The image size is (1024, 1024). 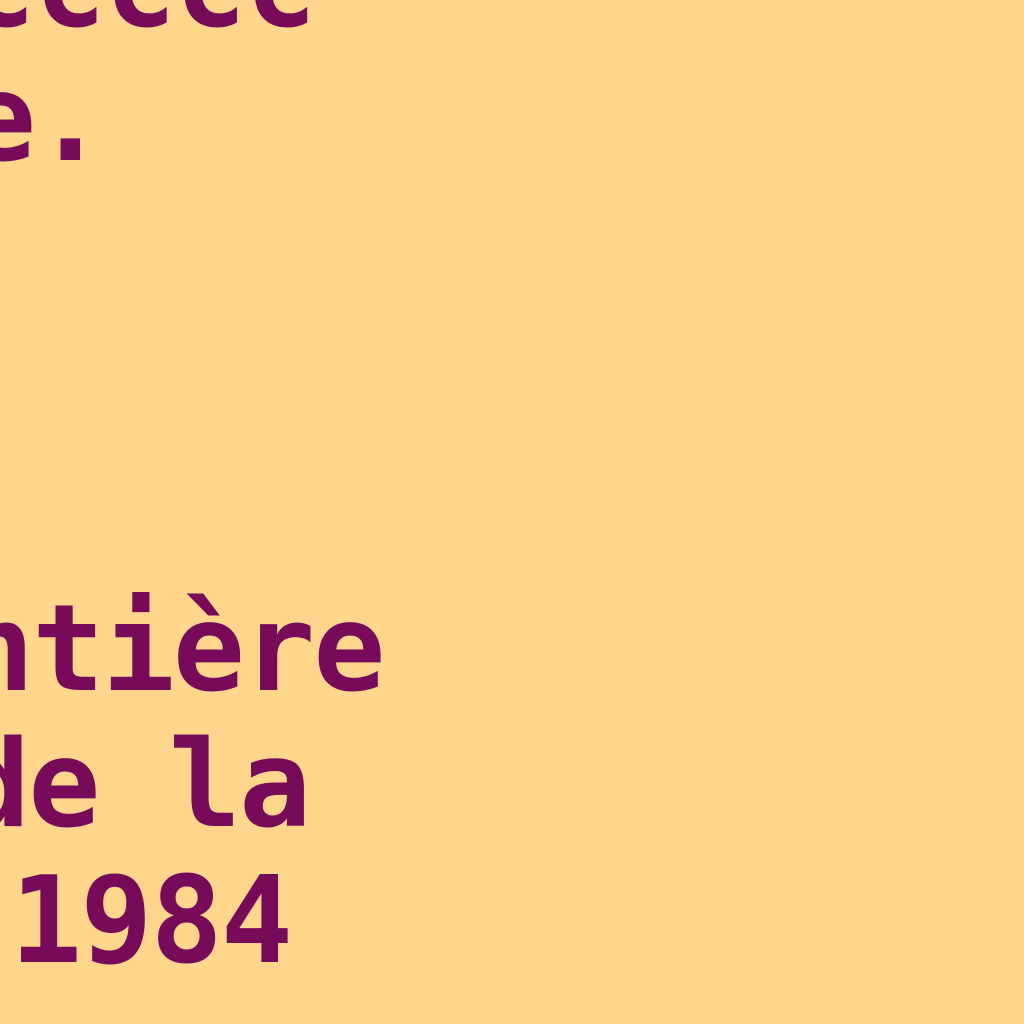 I want to click on text-line-3: ntière, so click(x=192, y=649).